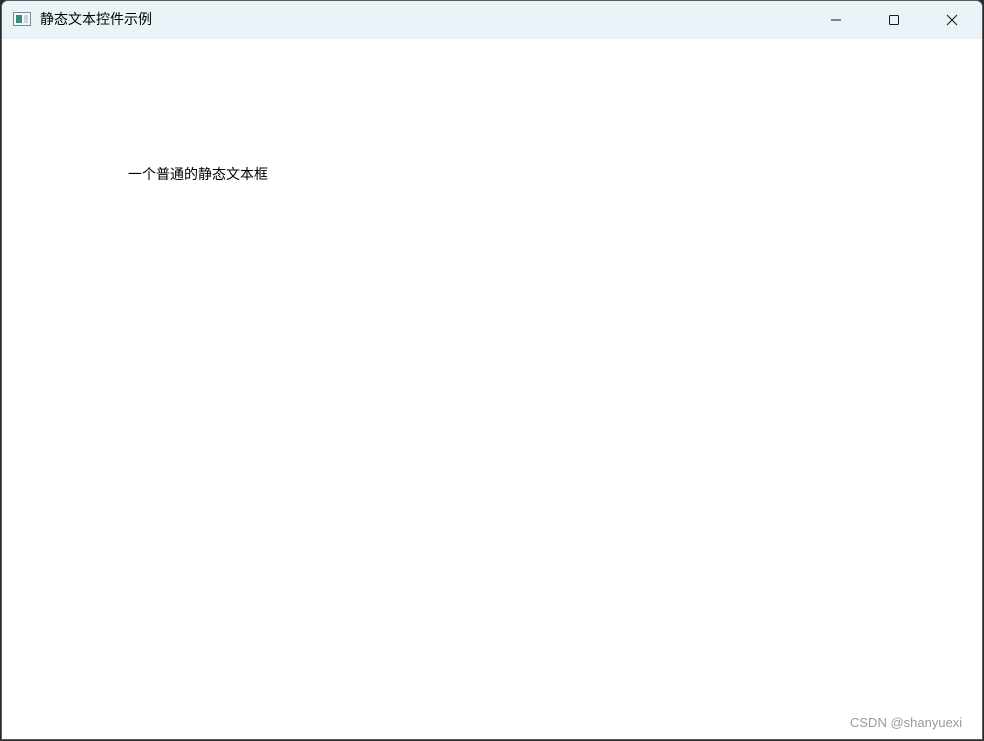 This screenshot has height=741, width=984. I want to click on app-icon-pane-secondary, so click(26, 19).